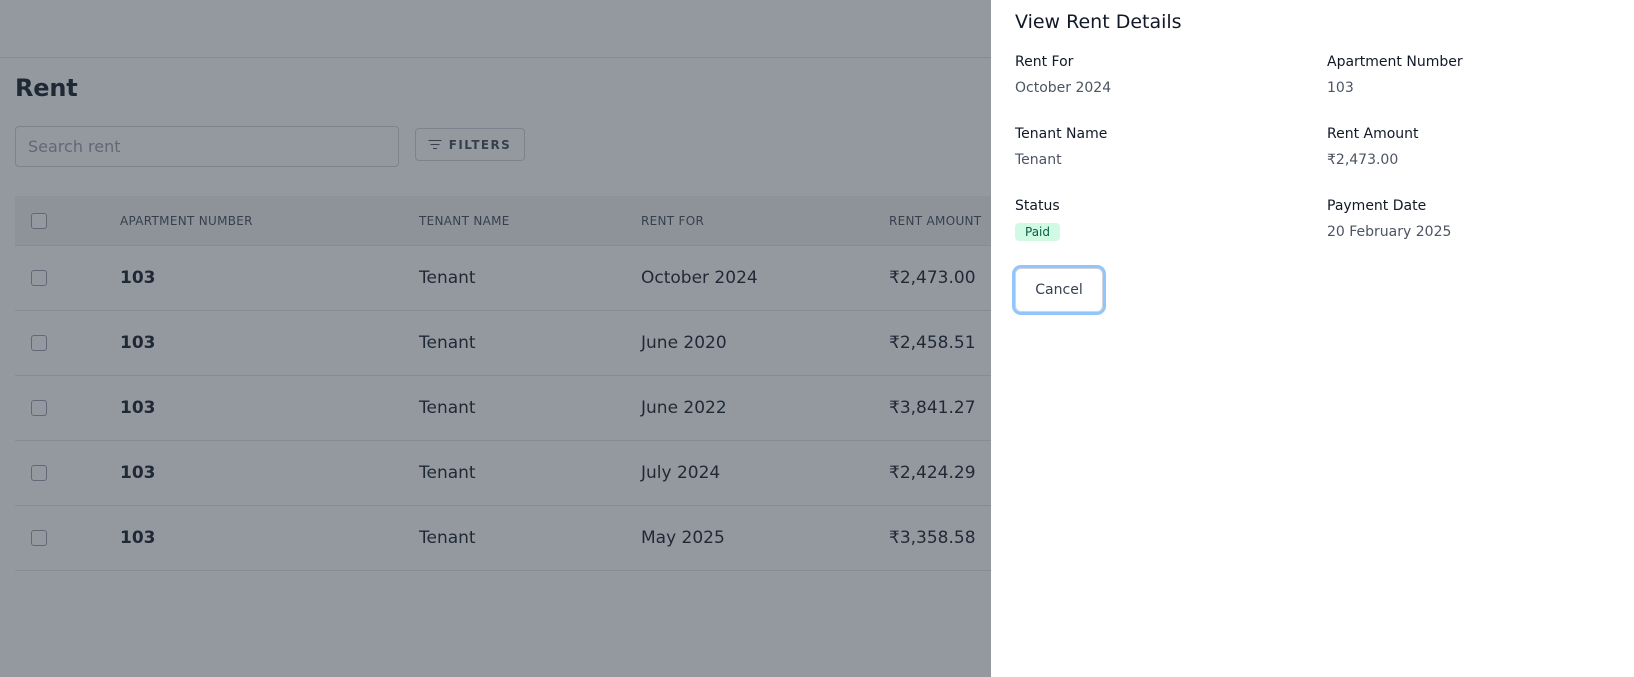  Describe the element at coordinates (1038, 219) in the screenshot. I see `field-status: Status Paid` at that location.